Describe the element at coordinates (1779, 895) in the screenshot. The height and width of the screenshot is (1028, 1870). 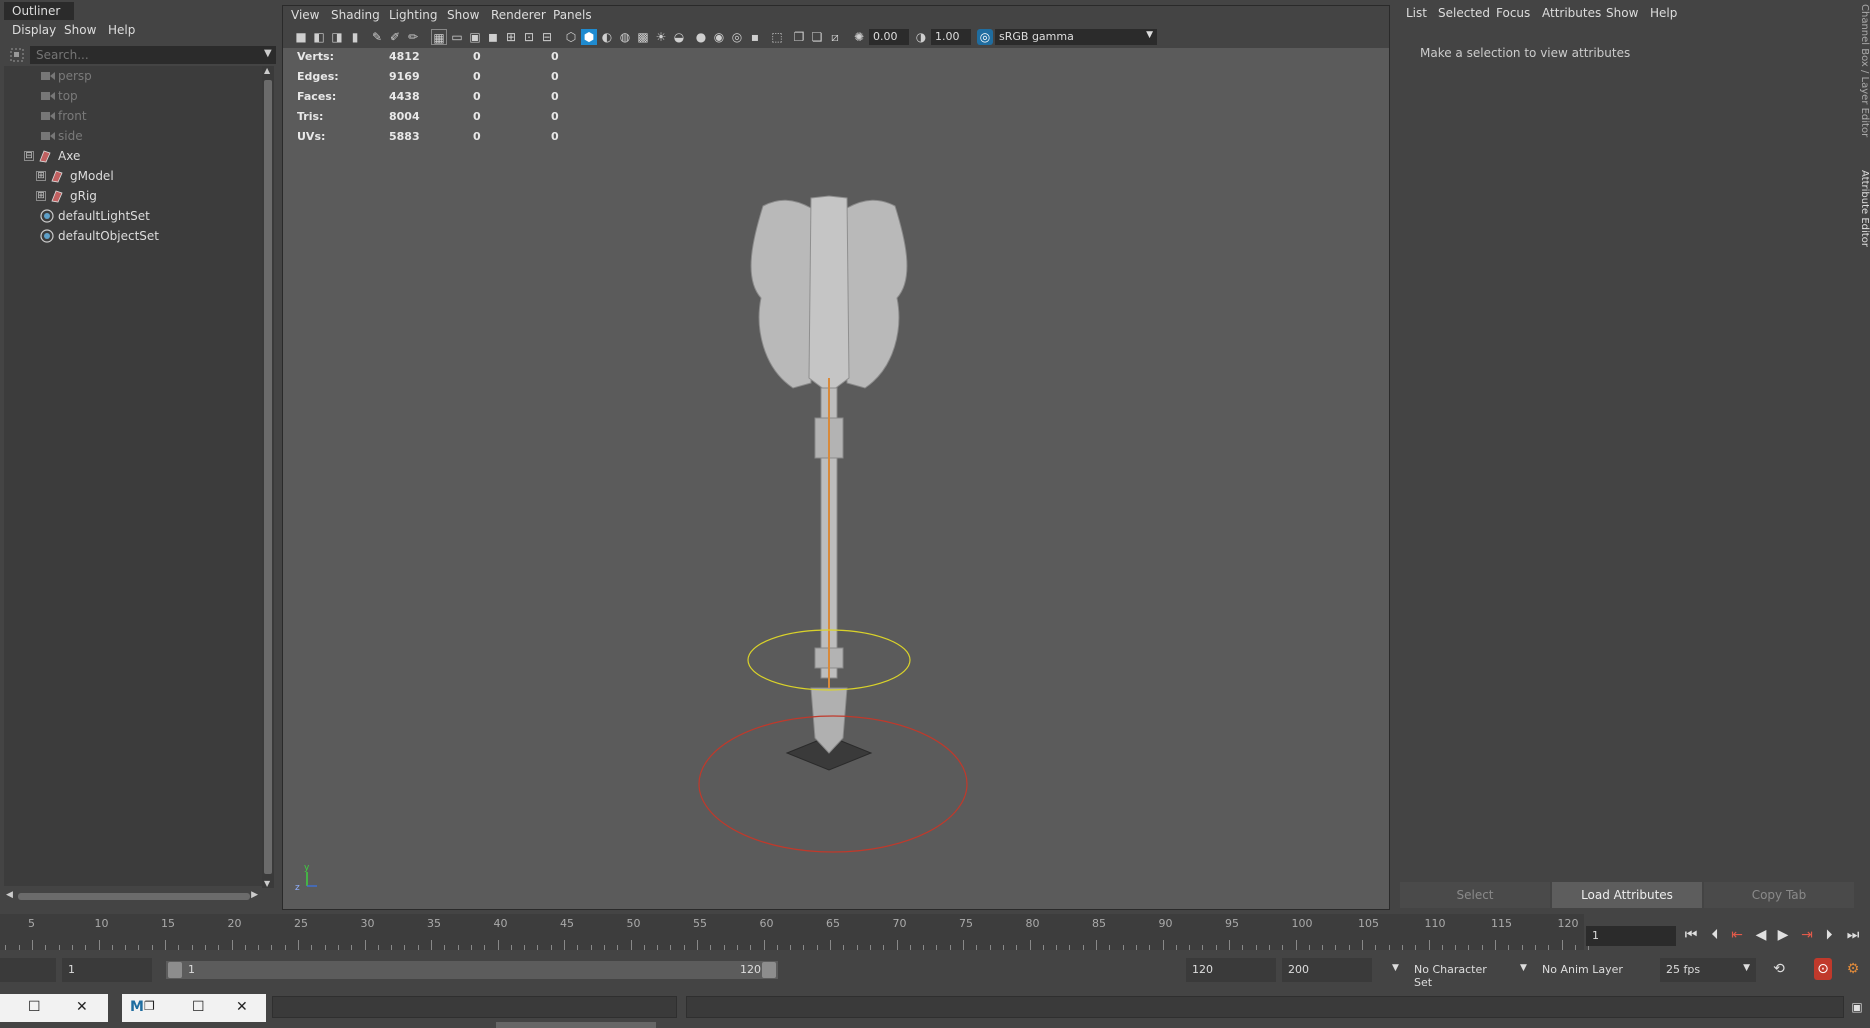
I see `copy-tab-button: Copy Tab` at that location.